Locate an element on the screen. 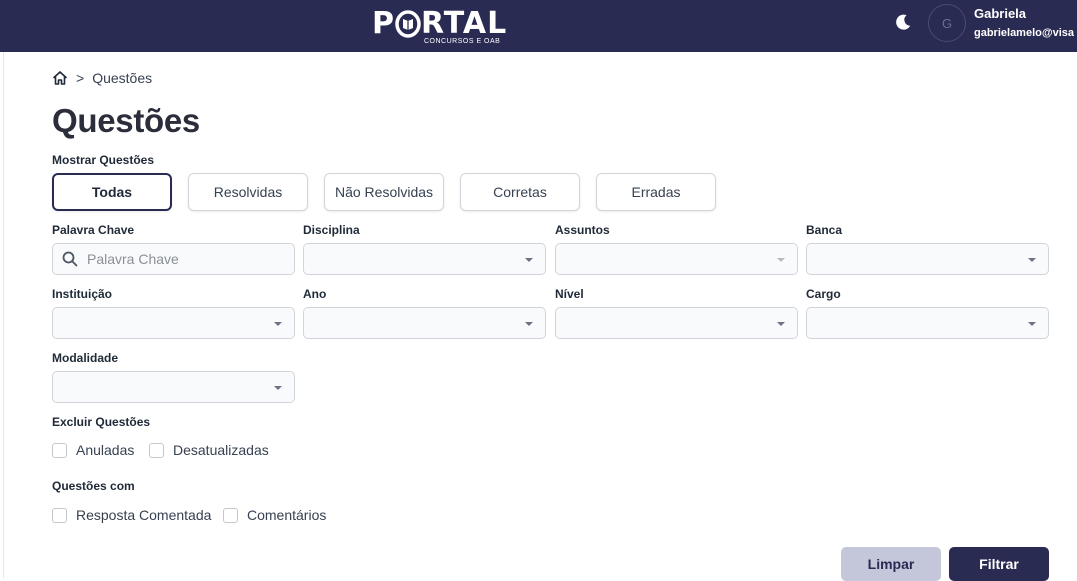  logo-wordmark: P RTAL is located at coordinates (440, 23).